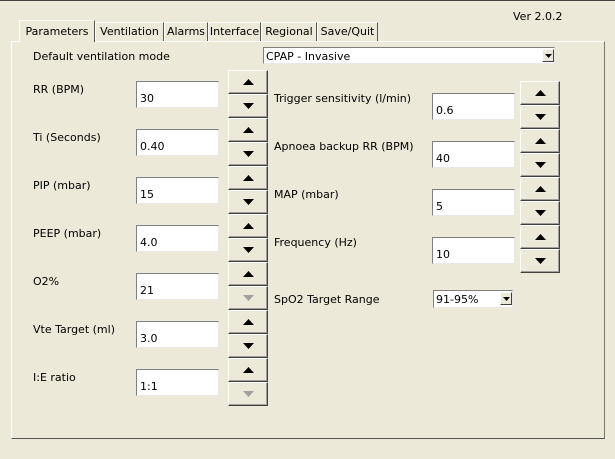  I want to click on map-mbar-stepper, so click(540, 201).